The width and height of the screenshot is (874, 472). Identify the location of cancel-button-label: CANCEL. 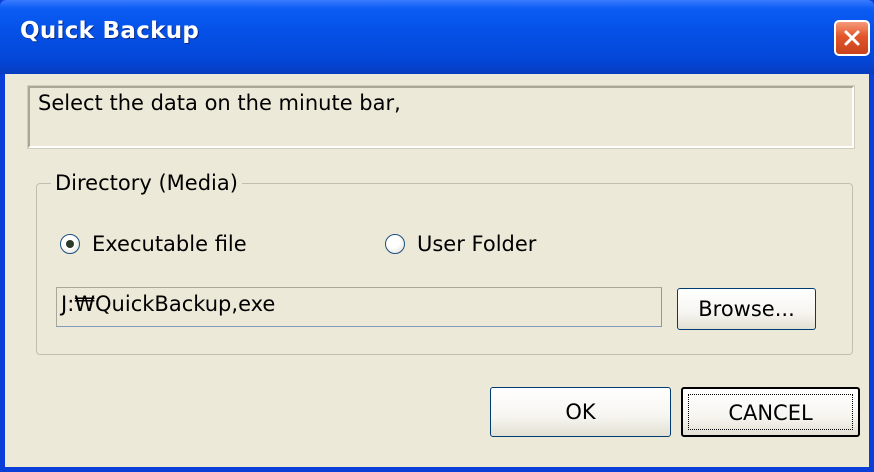
(770, 413).